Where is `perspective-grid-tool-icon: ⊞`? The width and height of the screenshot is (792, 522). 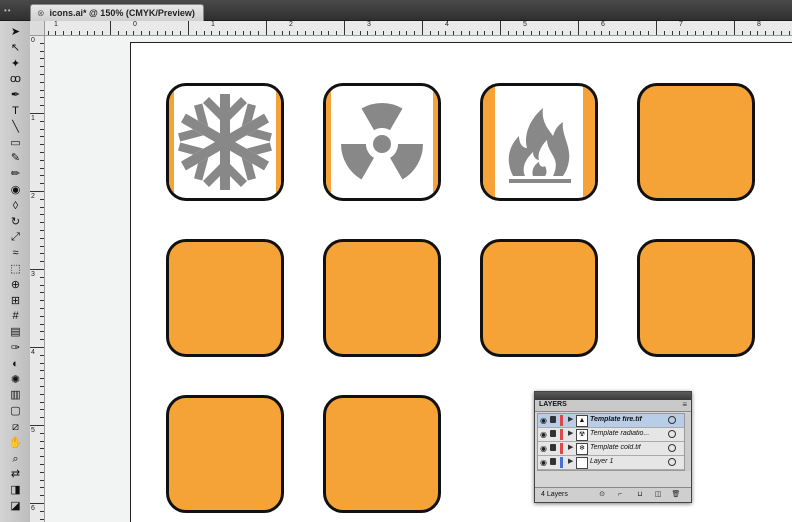
perspective-grid-tool-icon: ⊞ is located at coordinates (15, 301).